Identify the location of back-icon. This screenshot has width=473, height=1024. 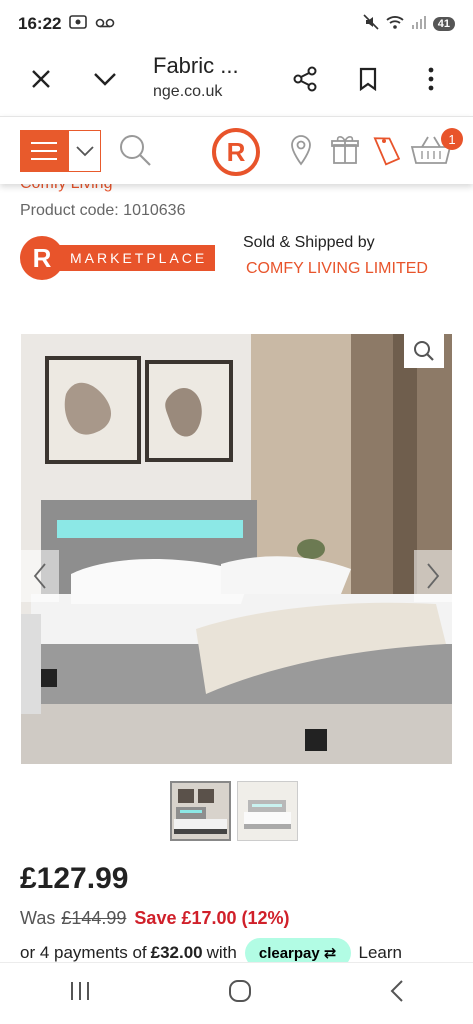
(396, 991).